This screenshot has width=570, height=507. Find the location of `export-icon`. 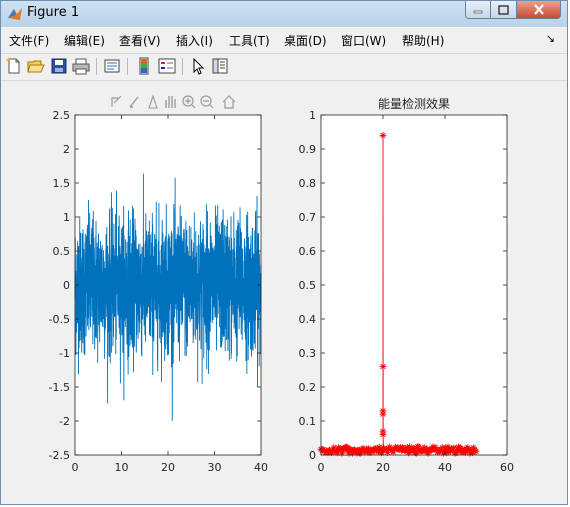

export-icon is located at coordinates (116, 101).